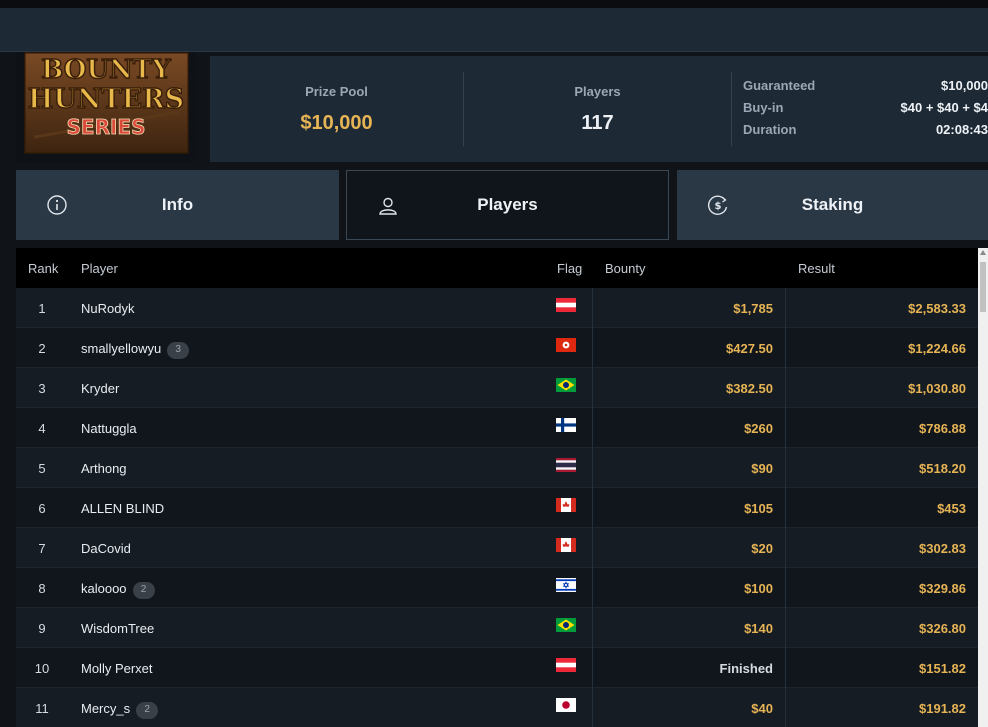  I want to click on column-header-result: Result, so click(816, 268).